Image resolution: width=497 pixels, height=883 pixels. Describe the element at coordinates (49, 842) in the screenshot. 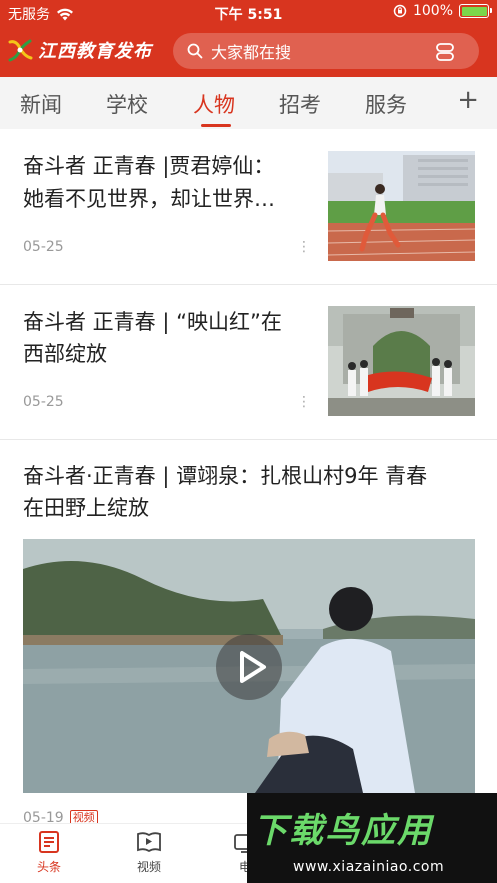

I see `headlines-icon` at that location.